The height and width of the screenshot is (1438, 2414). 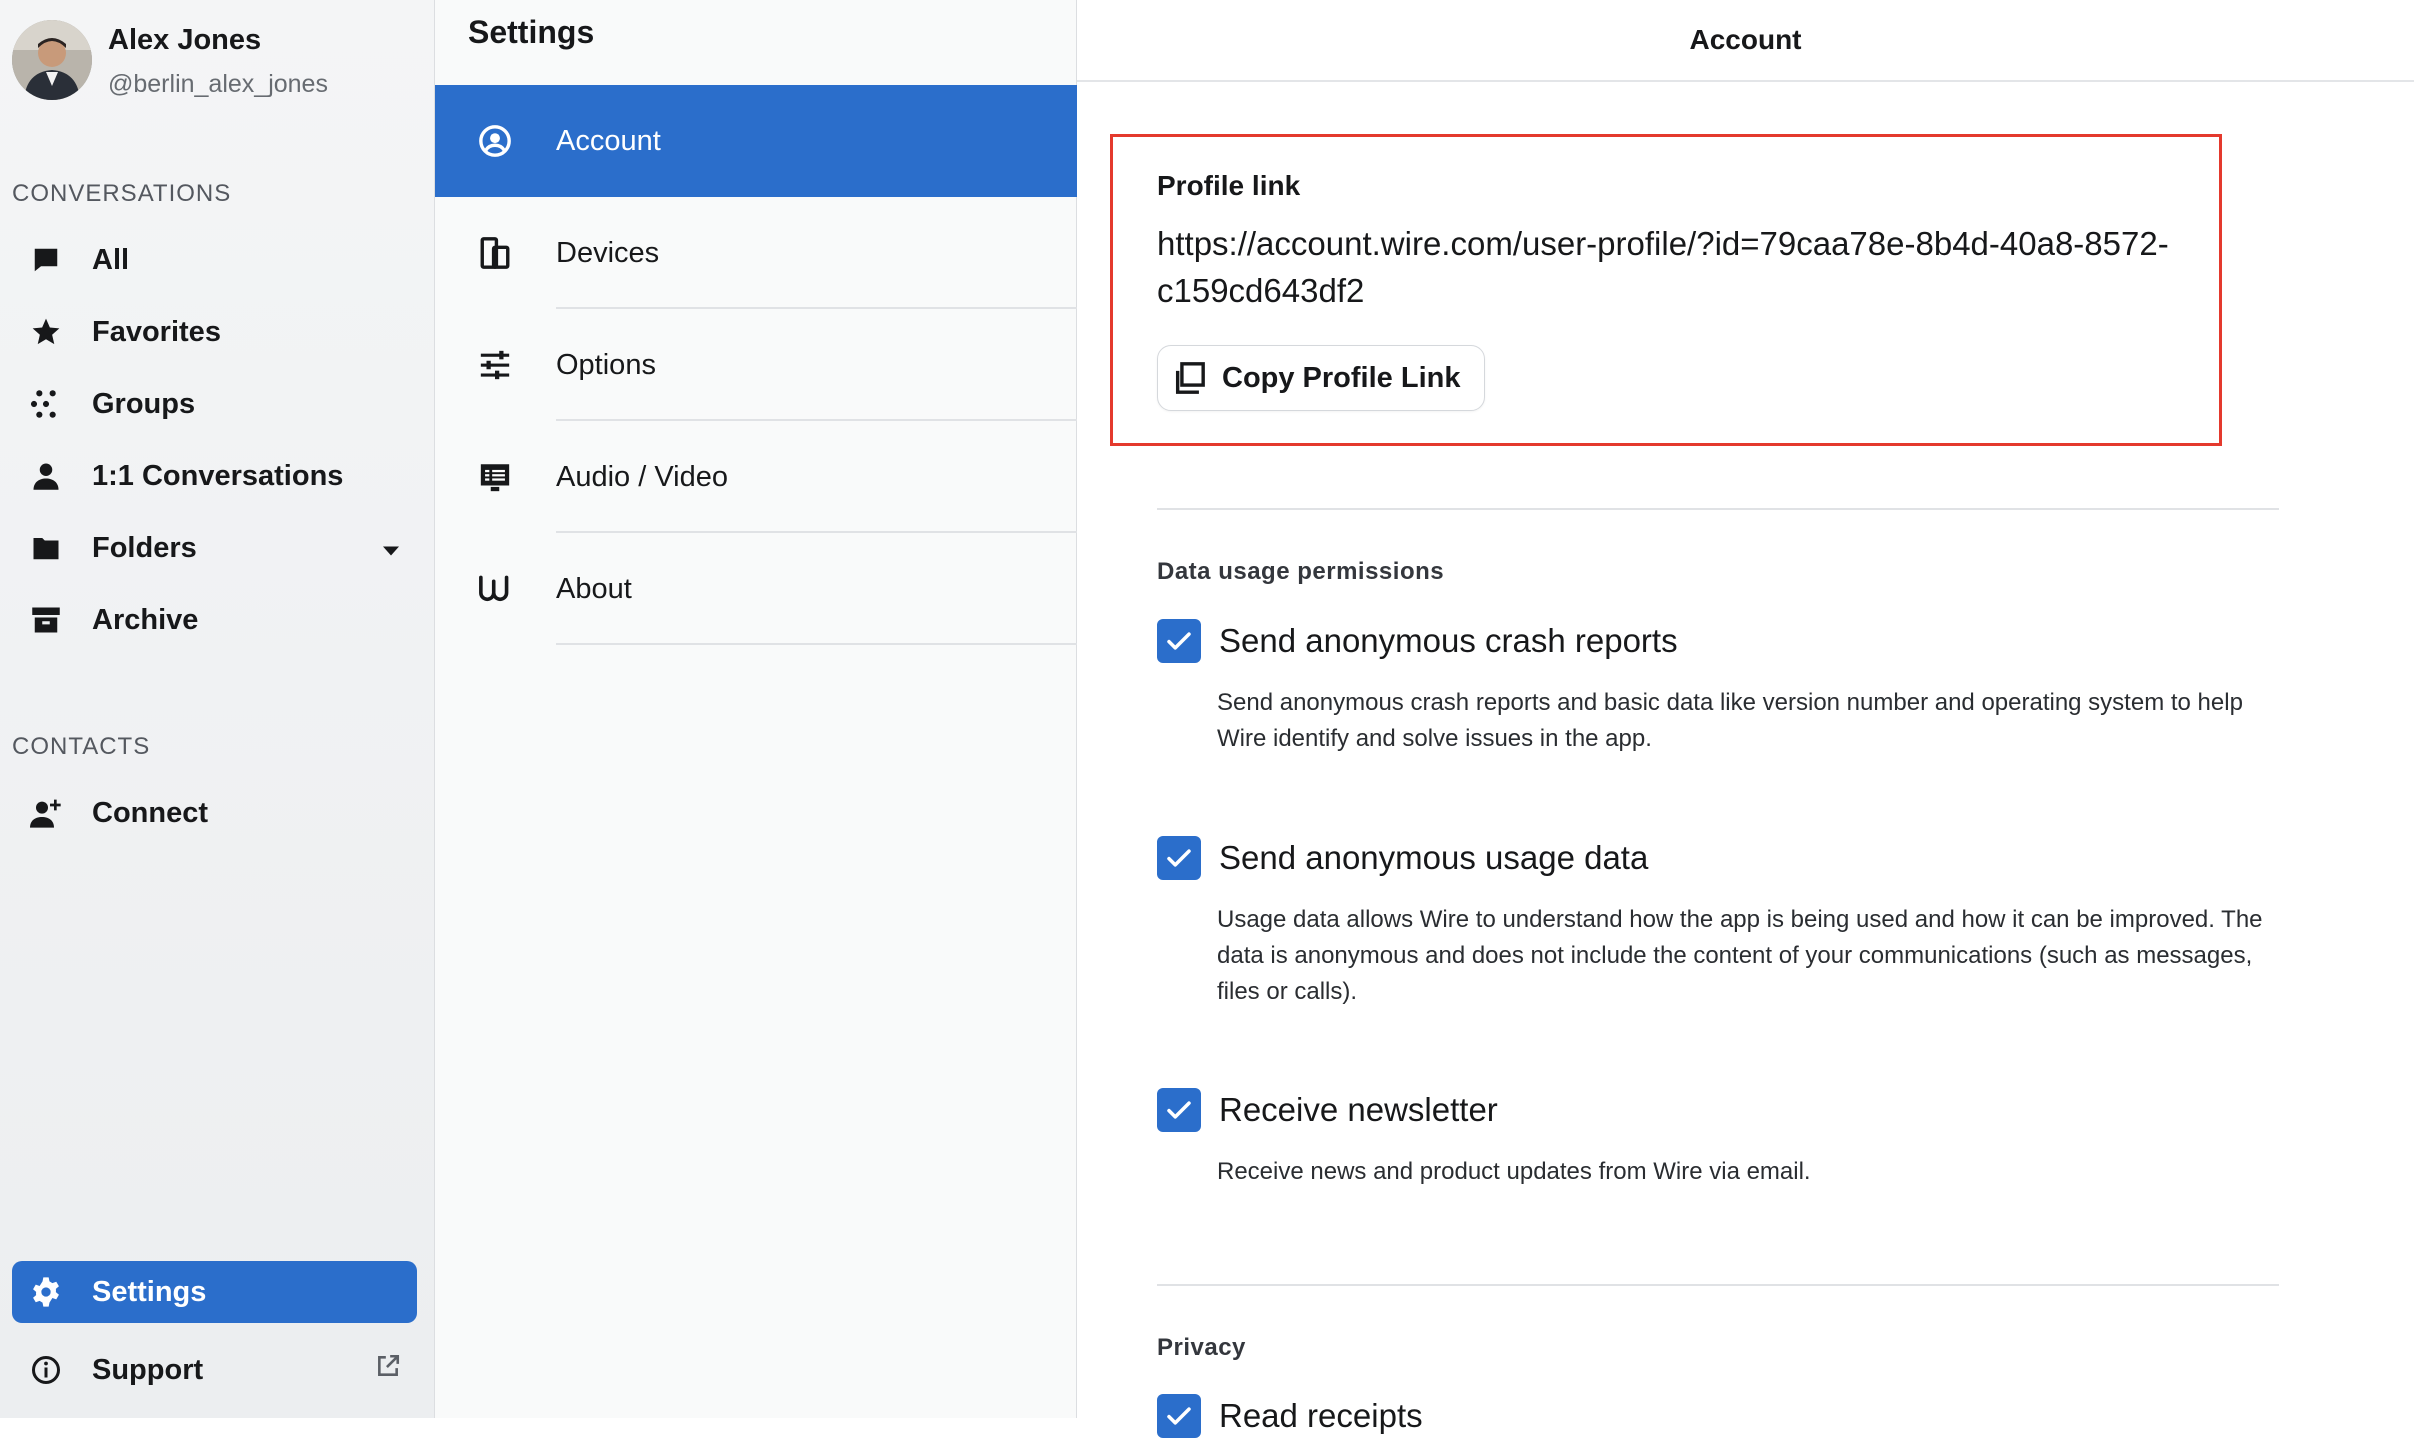 I want to click on sidebar-item-label: Connect, so click(x=150, y=812).